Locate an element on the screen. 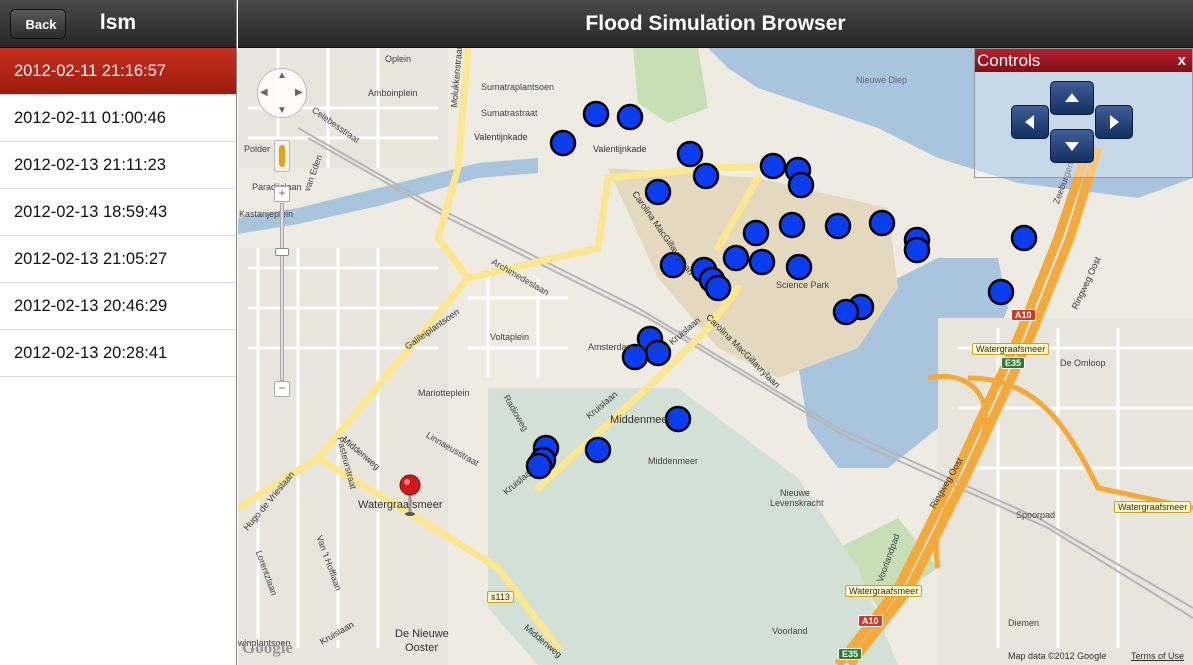 The width and height of the screenshot is (1193, 665). map-label: De Nieuwe is located at coordinates (422, 634).